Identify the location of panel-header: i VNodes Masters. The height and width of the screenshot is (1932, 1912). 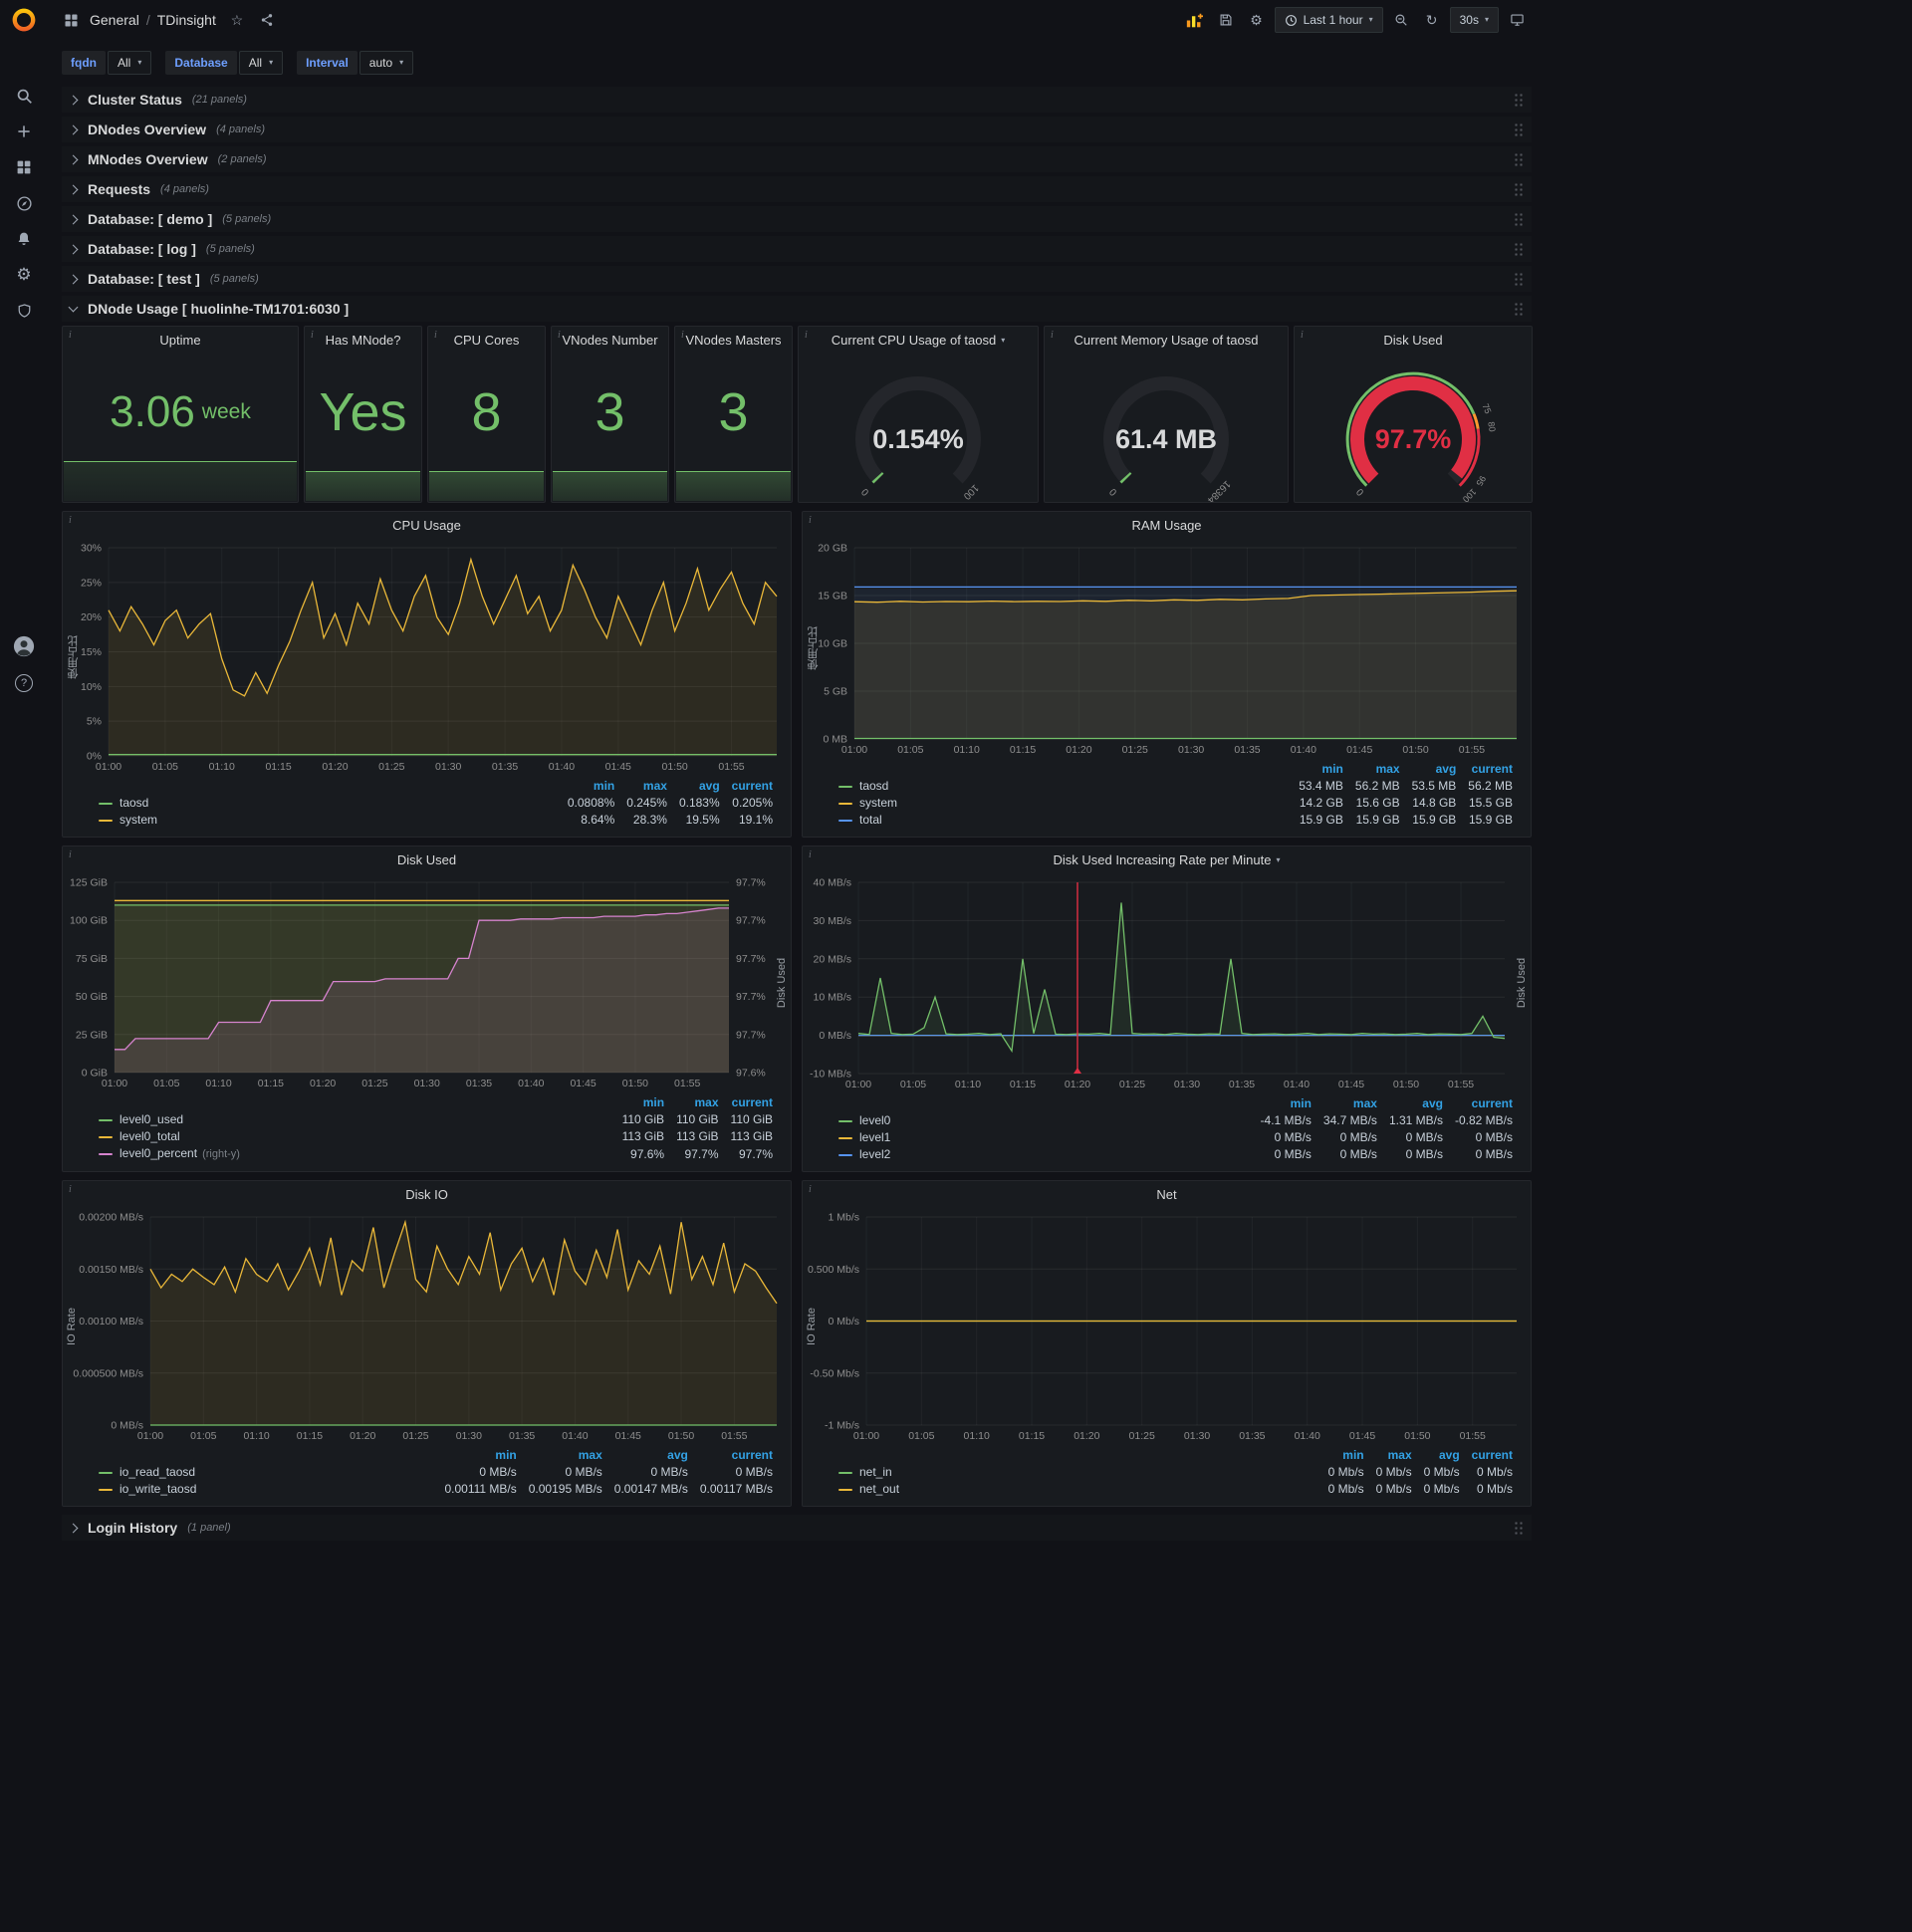
(733, 340).